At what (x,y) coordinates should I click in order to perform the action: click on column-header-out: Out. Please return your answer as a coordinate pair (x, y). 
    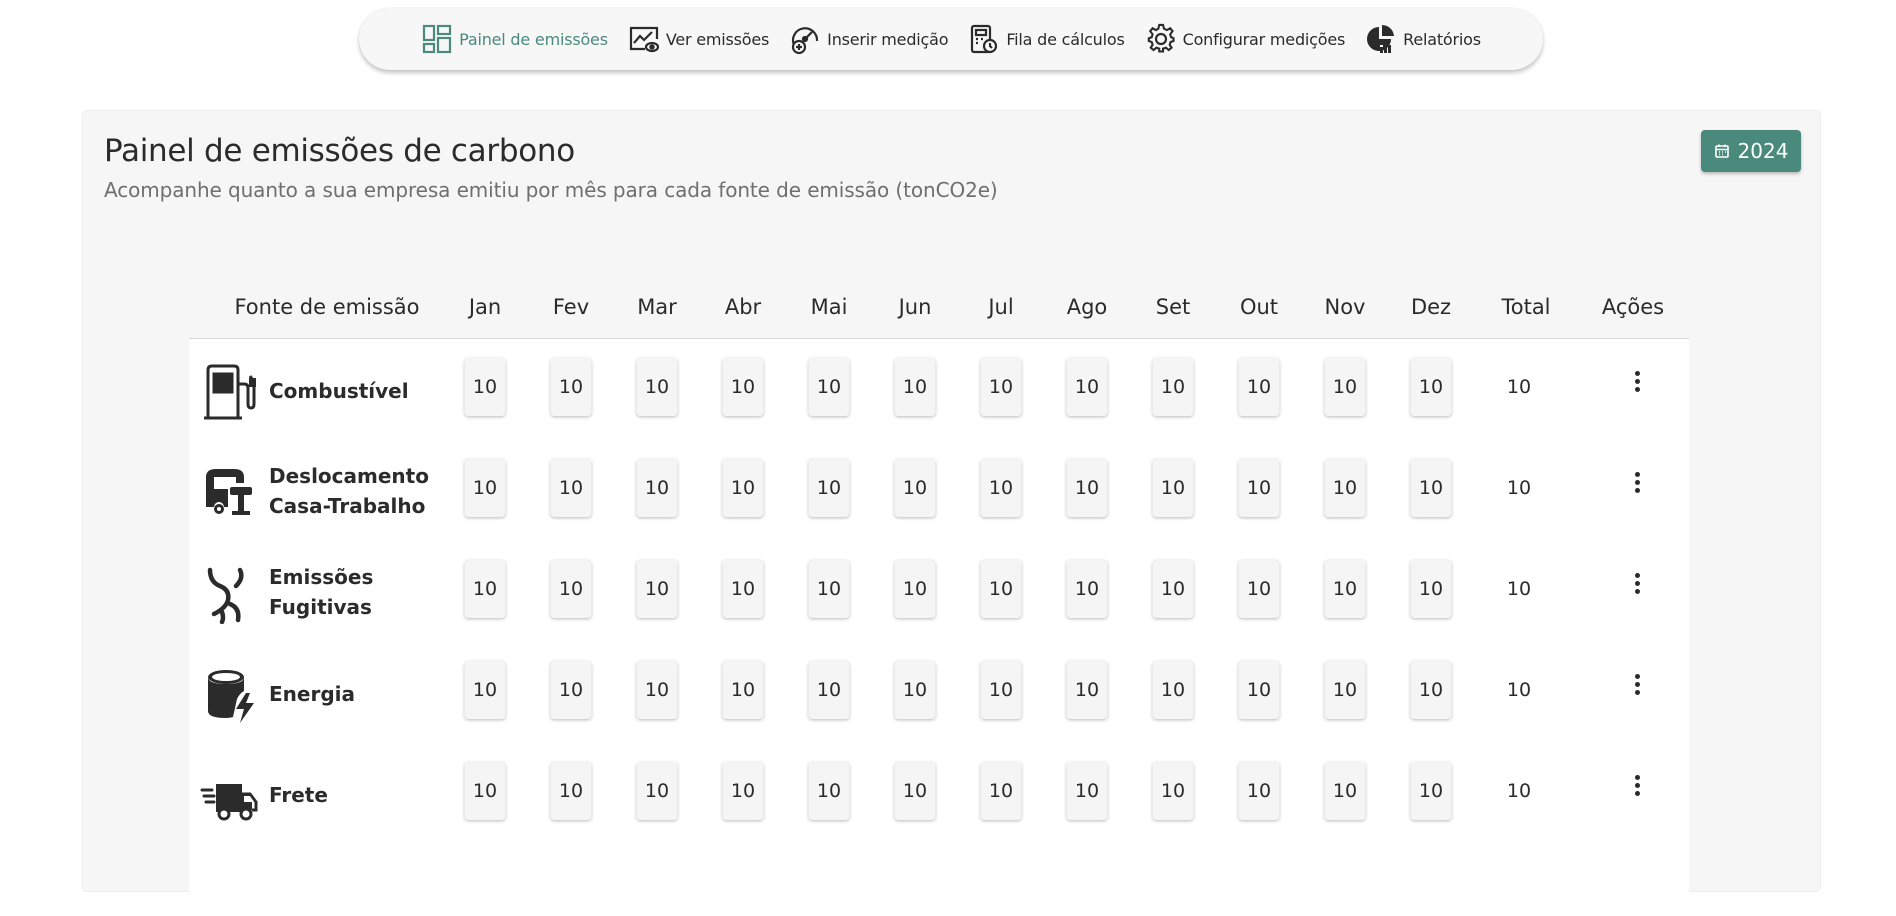
    Looking at the image, I should click on (1259, 307).